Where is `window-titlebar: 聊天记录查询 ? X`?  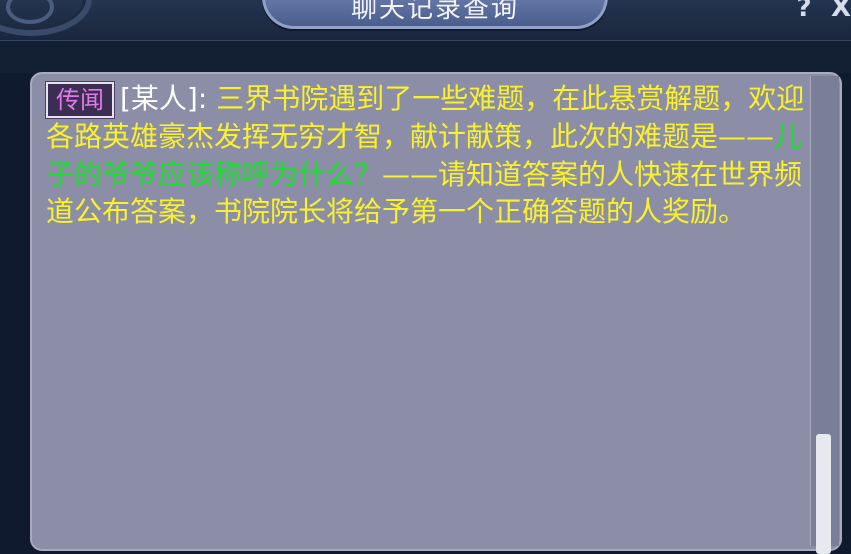
window-titlebar: 聊天记录查询 ? X is located at coordinates (425, 20).